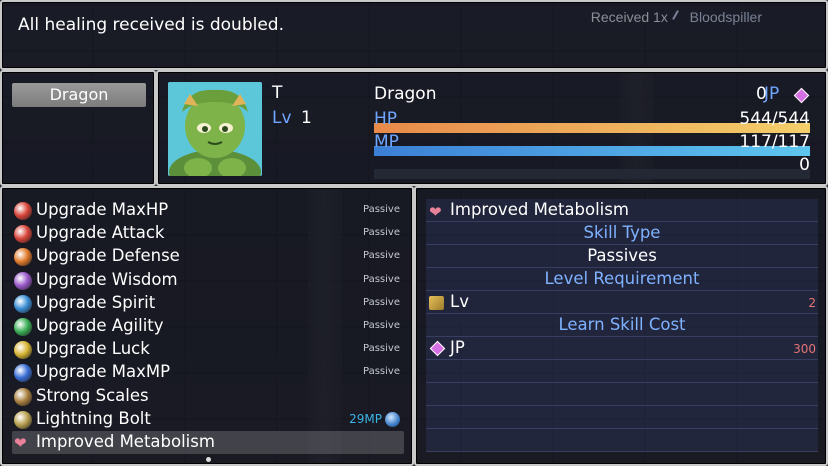 This screenshot has width=828, height=466. Describe the element at coordinates (774, 119) in the screenshot. I see `hp-value: 544/544` at that location.